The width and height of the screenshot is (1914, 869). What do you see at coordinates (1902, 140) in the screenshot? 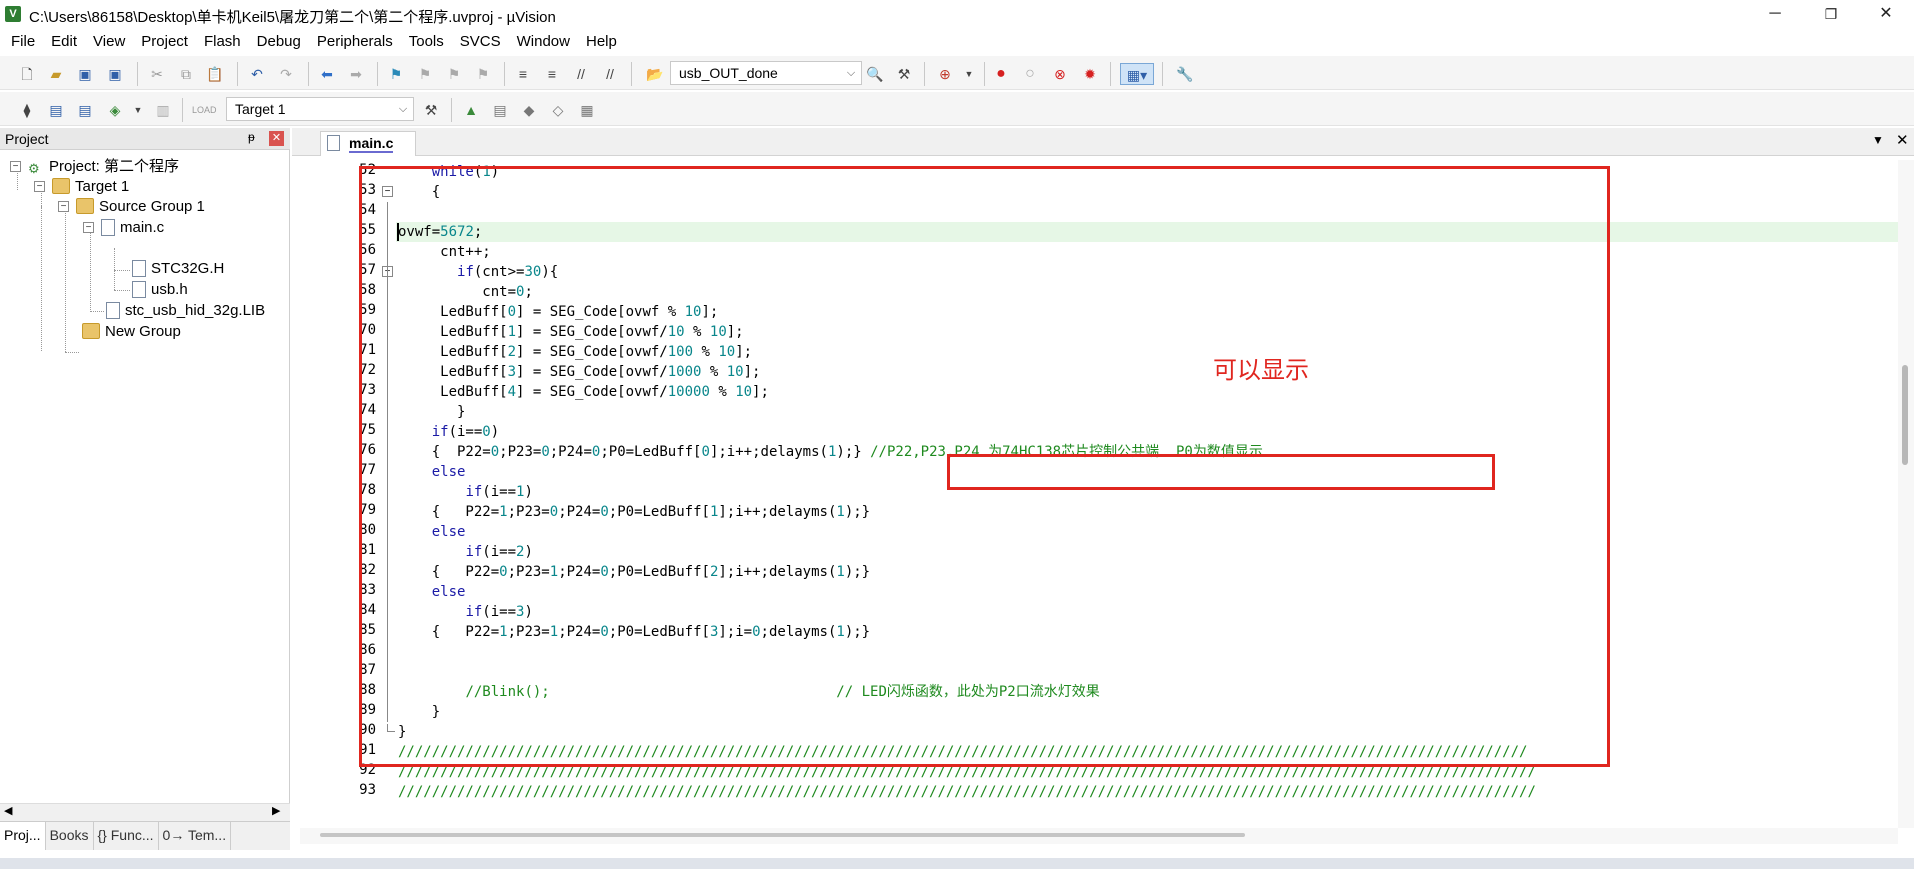
I see `close-tab-icon: ✕` at bounding box center [1902, 140].